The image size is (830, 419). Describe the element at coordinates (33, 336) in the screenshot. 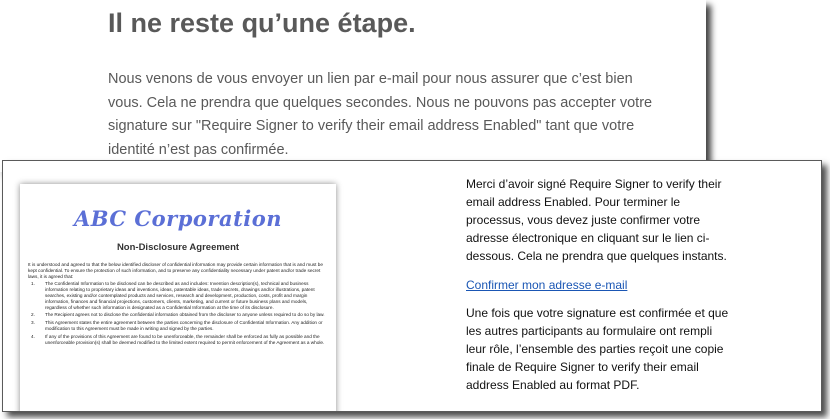

I see `clause-number: 4.` at that location.